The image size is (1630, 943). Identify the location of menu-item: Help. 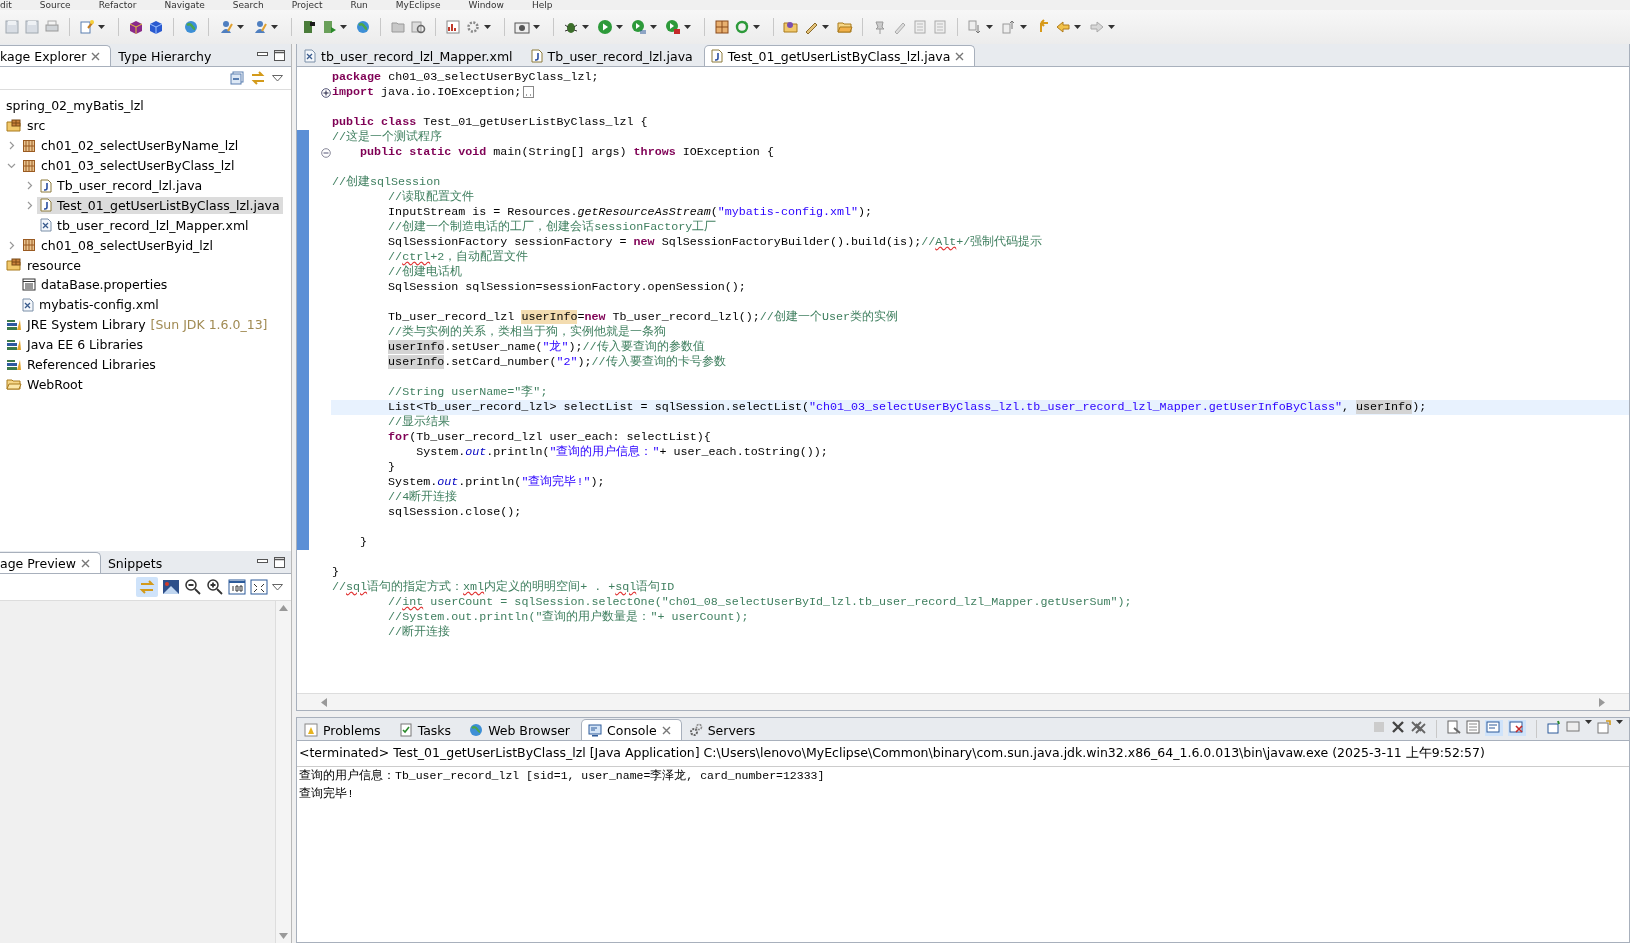
(542, 5).